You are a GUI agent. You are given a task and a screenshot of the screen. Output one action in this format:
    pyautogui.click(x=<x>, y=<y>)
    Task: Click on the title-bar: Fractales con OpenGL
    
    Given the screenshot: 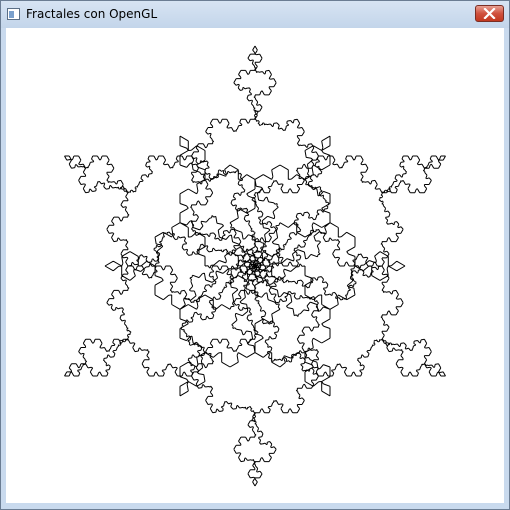 What is the action you would take?
    pyautogui.click(x=255, y=14)
    